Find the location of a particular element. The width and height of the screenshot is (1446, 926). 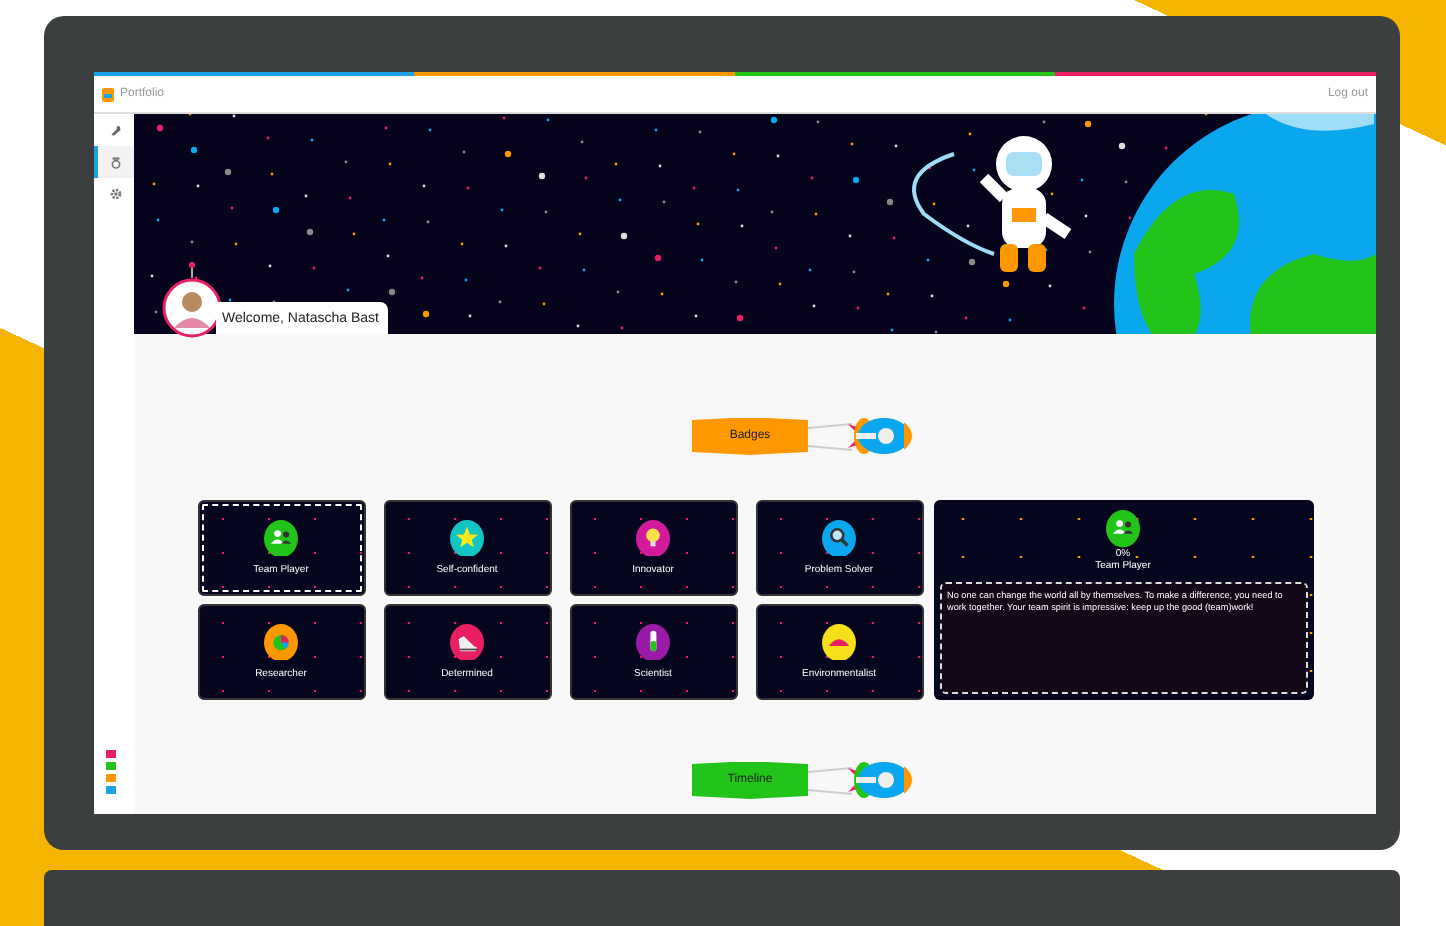

pie-chart-icon is located at coordinates (281, 642).